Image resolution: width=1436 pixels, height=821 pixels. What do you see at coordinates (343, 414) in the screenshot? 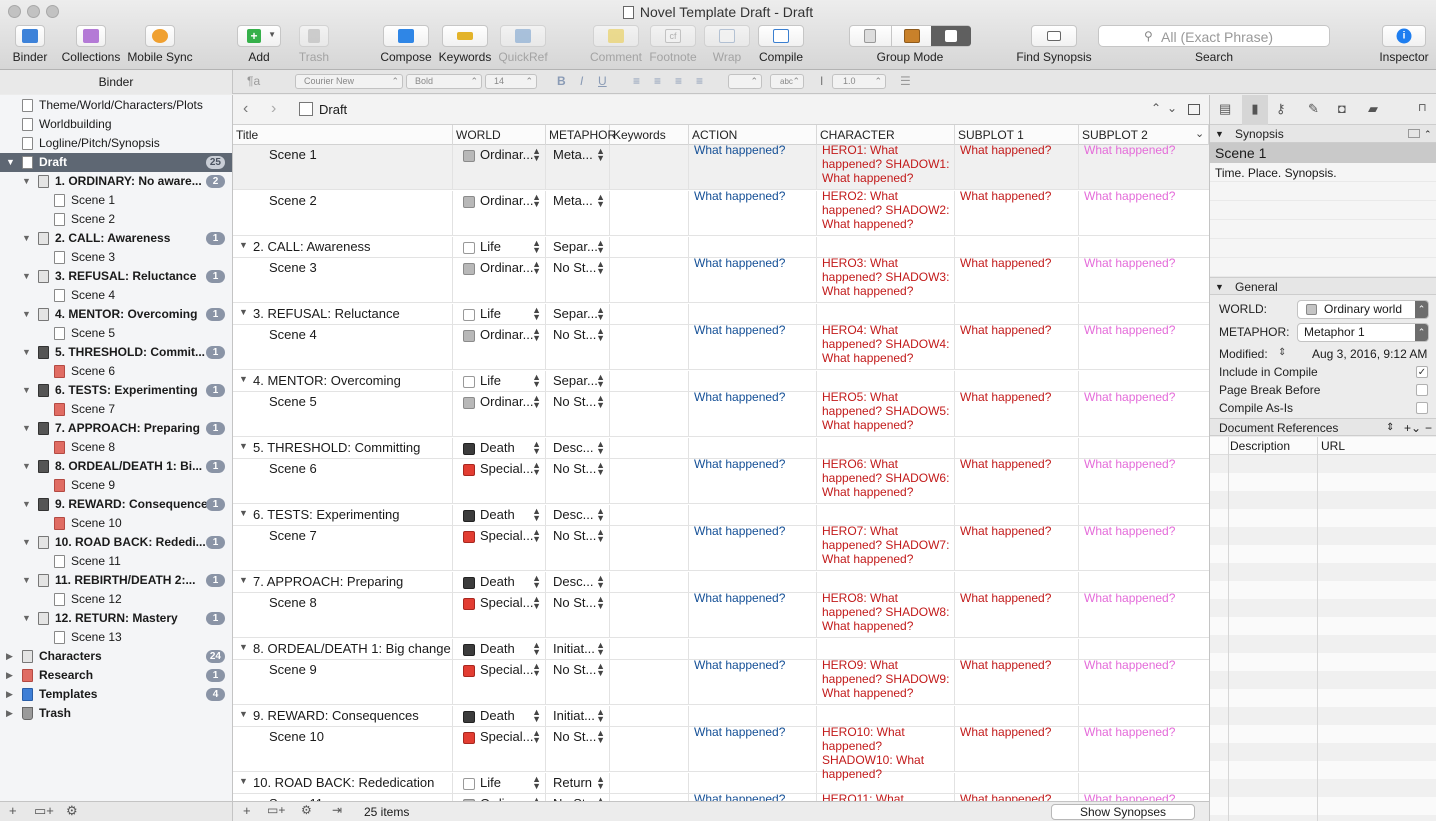
I see `title-cell: Scene 5` at bounding box center [343, 414].